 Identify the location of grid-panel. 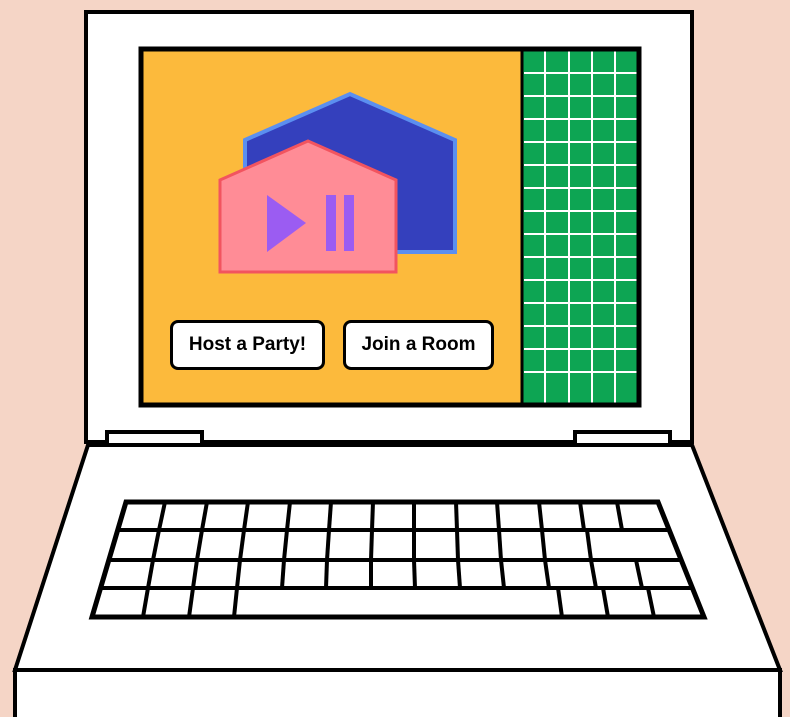
(579, 227).